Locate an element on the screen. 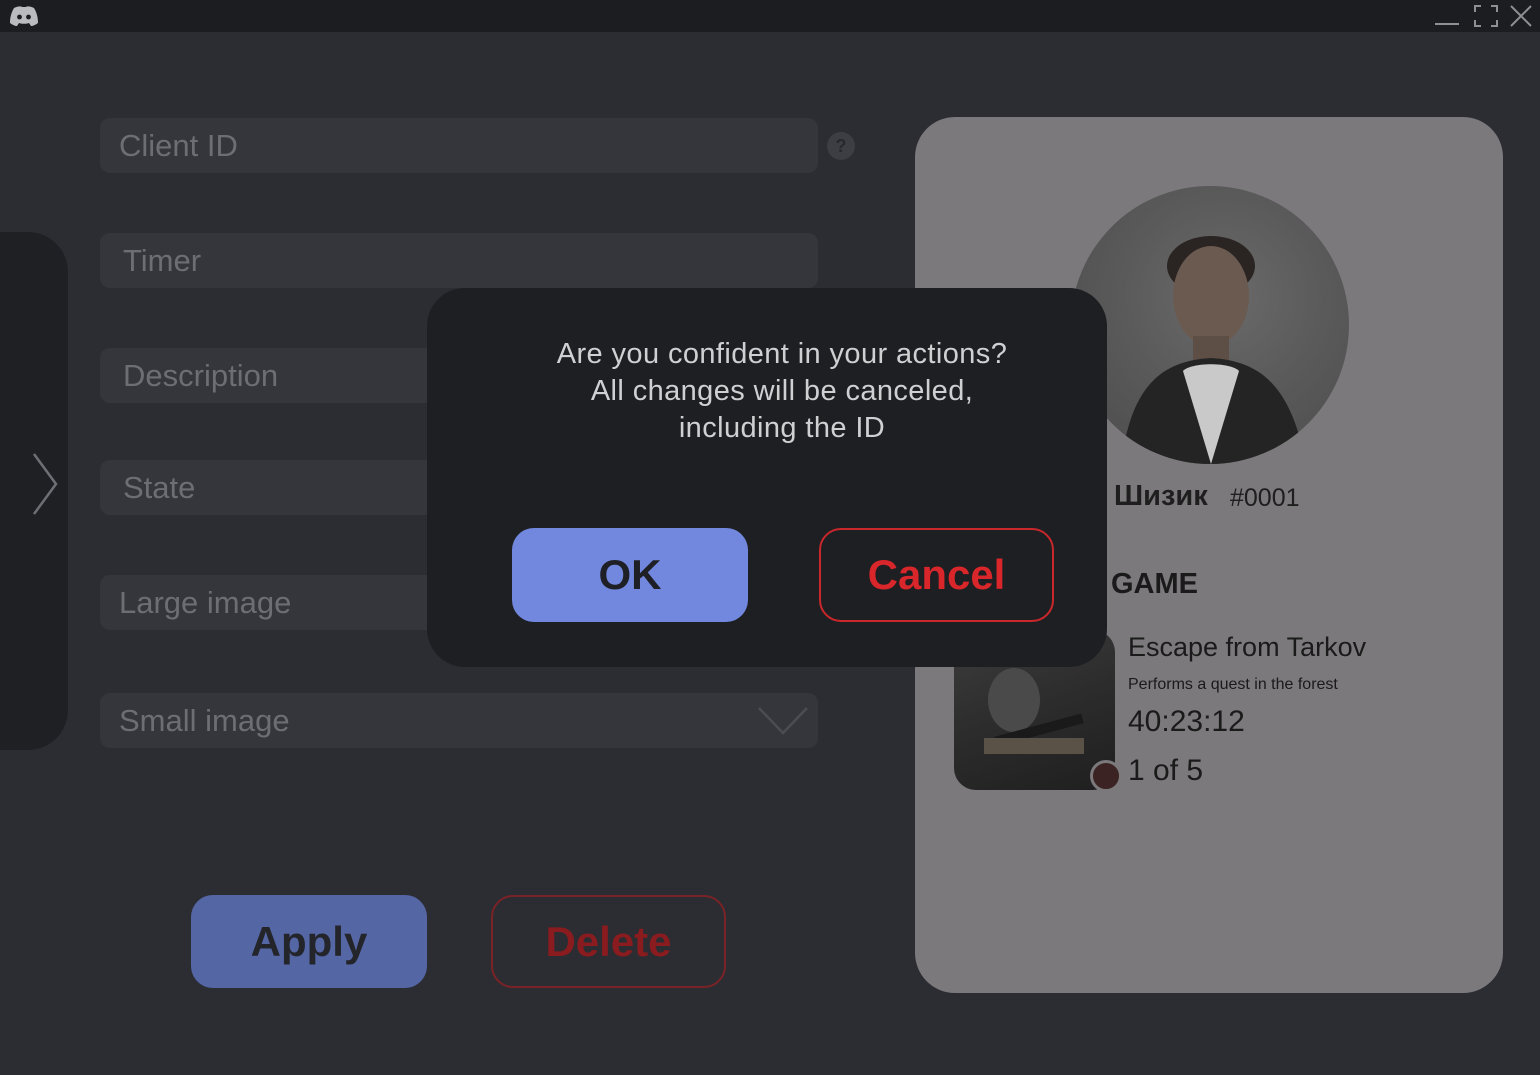  description-placeholder: Description is located at coordinates (201, 375).